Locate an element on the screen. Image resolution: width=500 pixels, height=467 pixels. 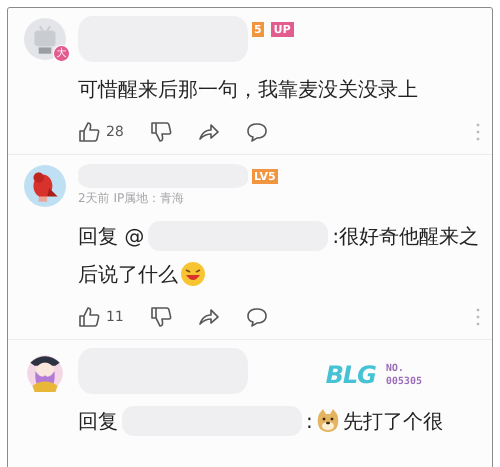
avatar is located at coordinates (45, 186).